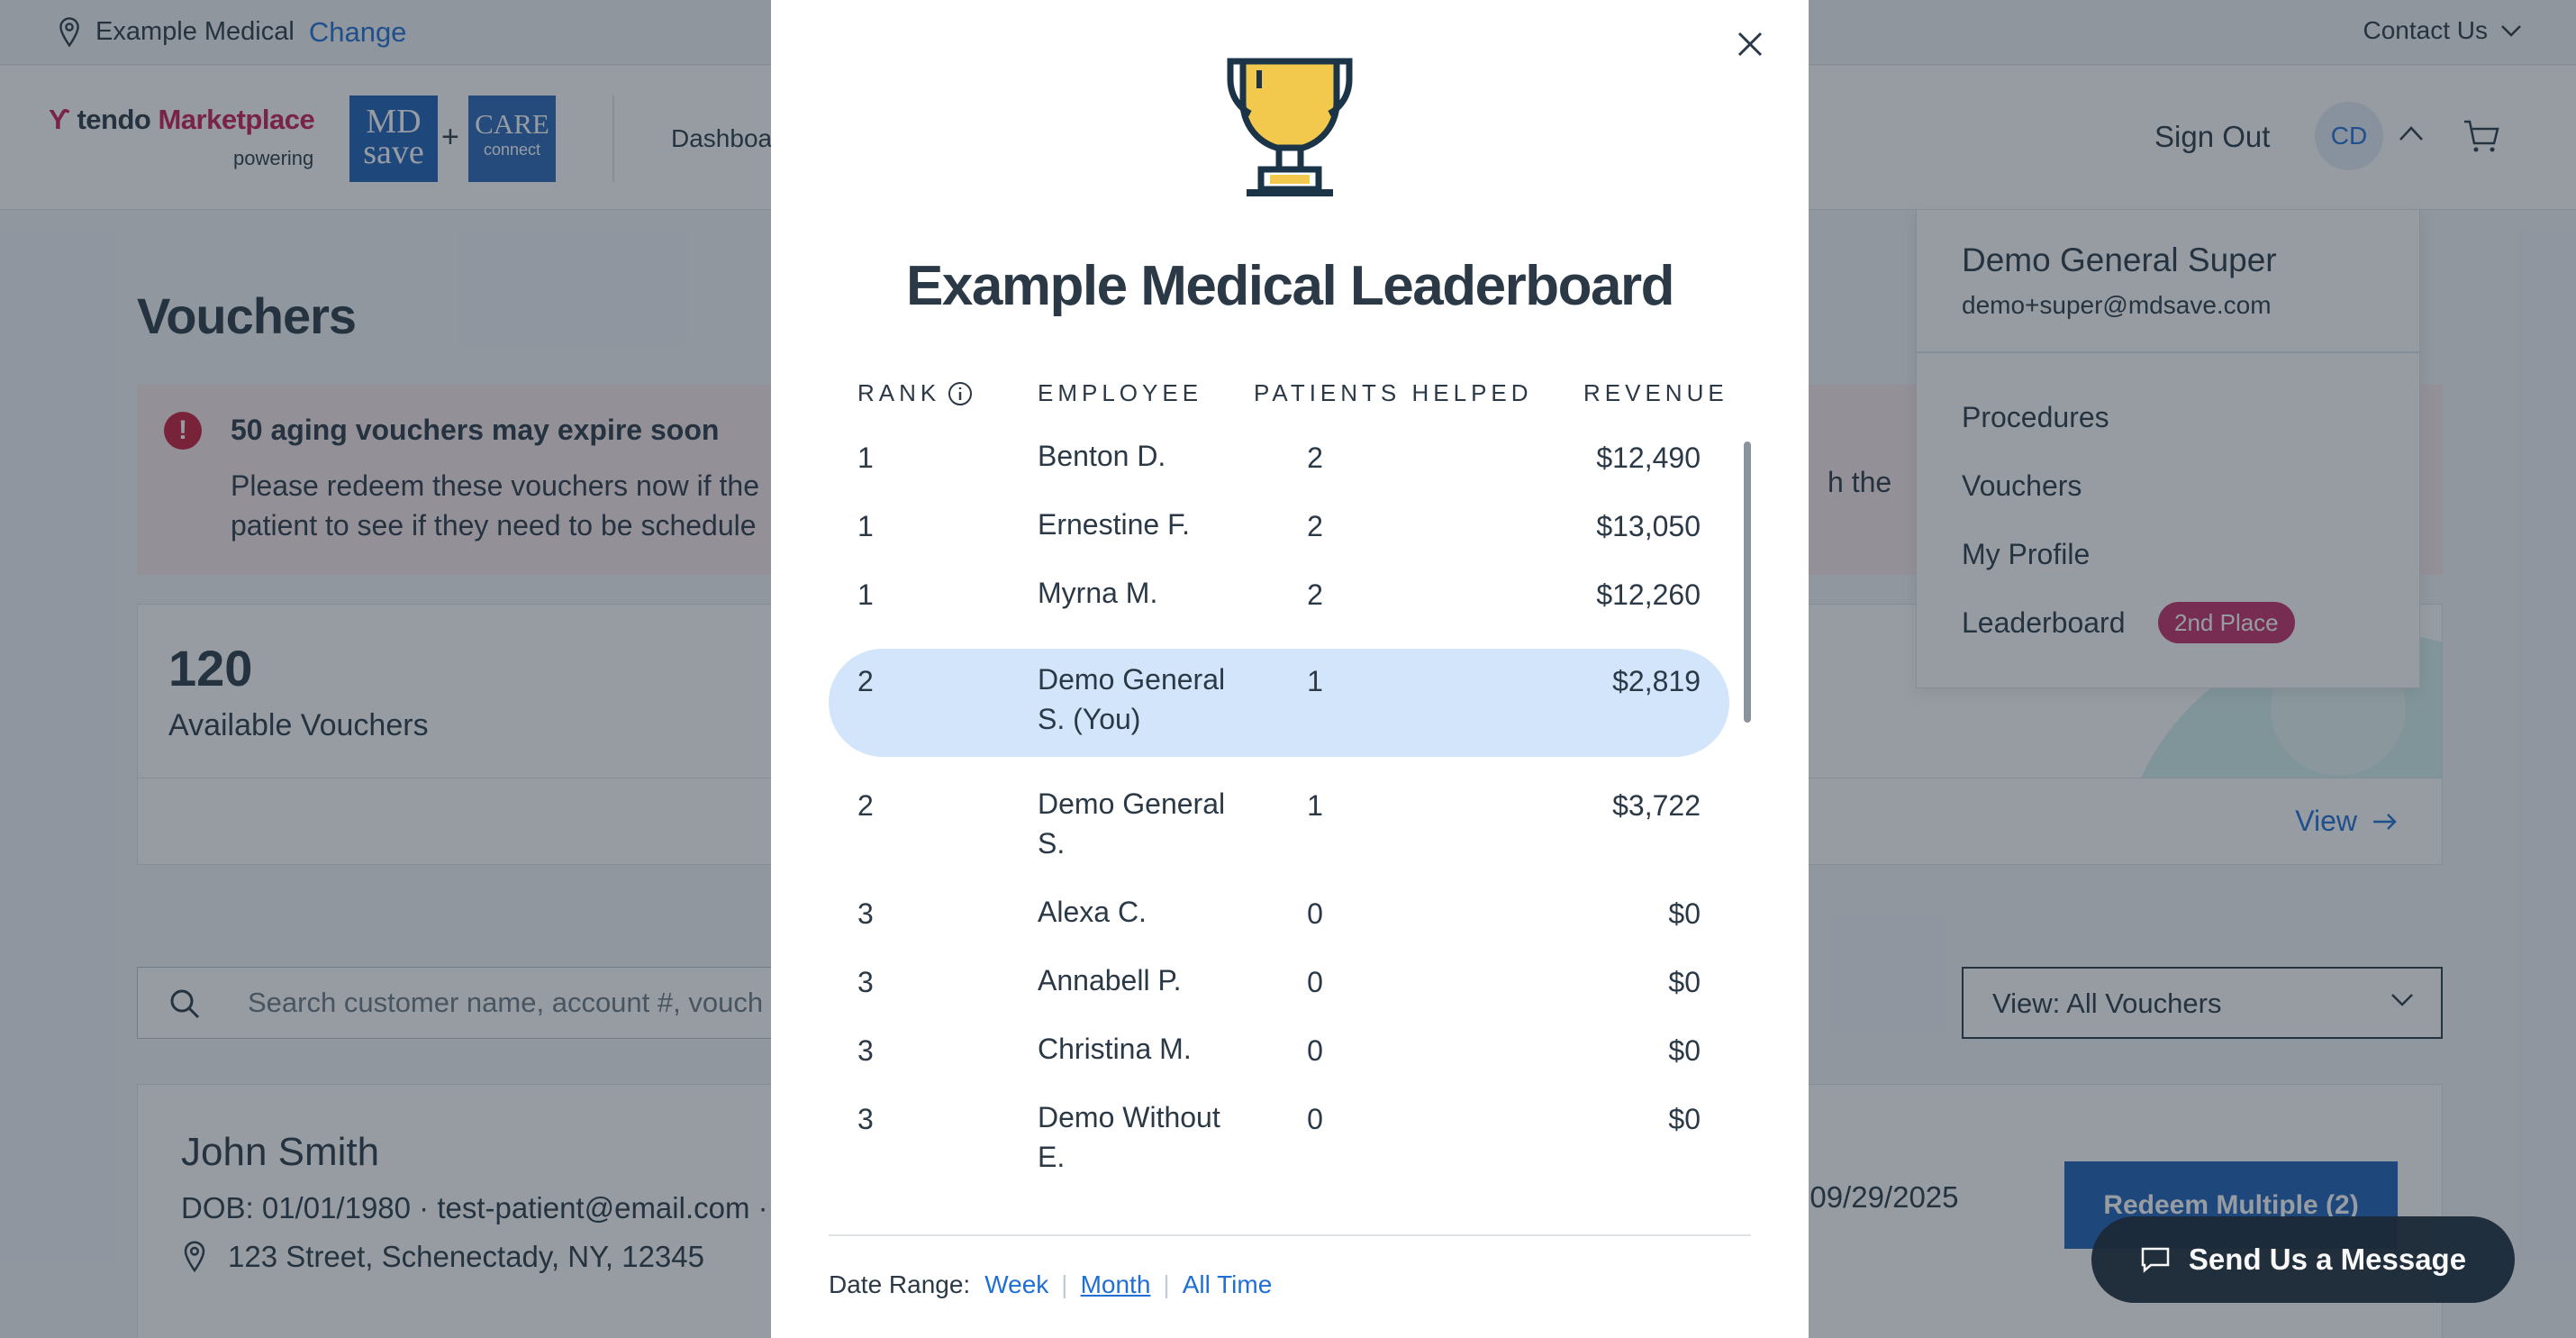 The image size is (2576, 1338). Describe the element at coordinates (1279, 703) in the screenshot. I see `table-row-current-user: 2 Demo General S. (You) 1 $2,819` at that location.